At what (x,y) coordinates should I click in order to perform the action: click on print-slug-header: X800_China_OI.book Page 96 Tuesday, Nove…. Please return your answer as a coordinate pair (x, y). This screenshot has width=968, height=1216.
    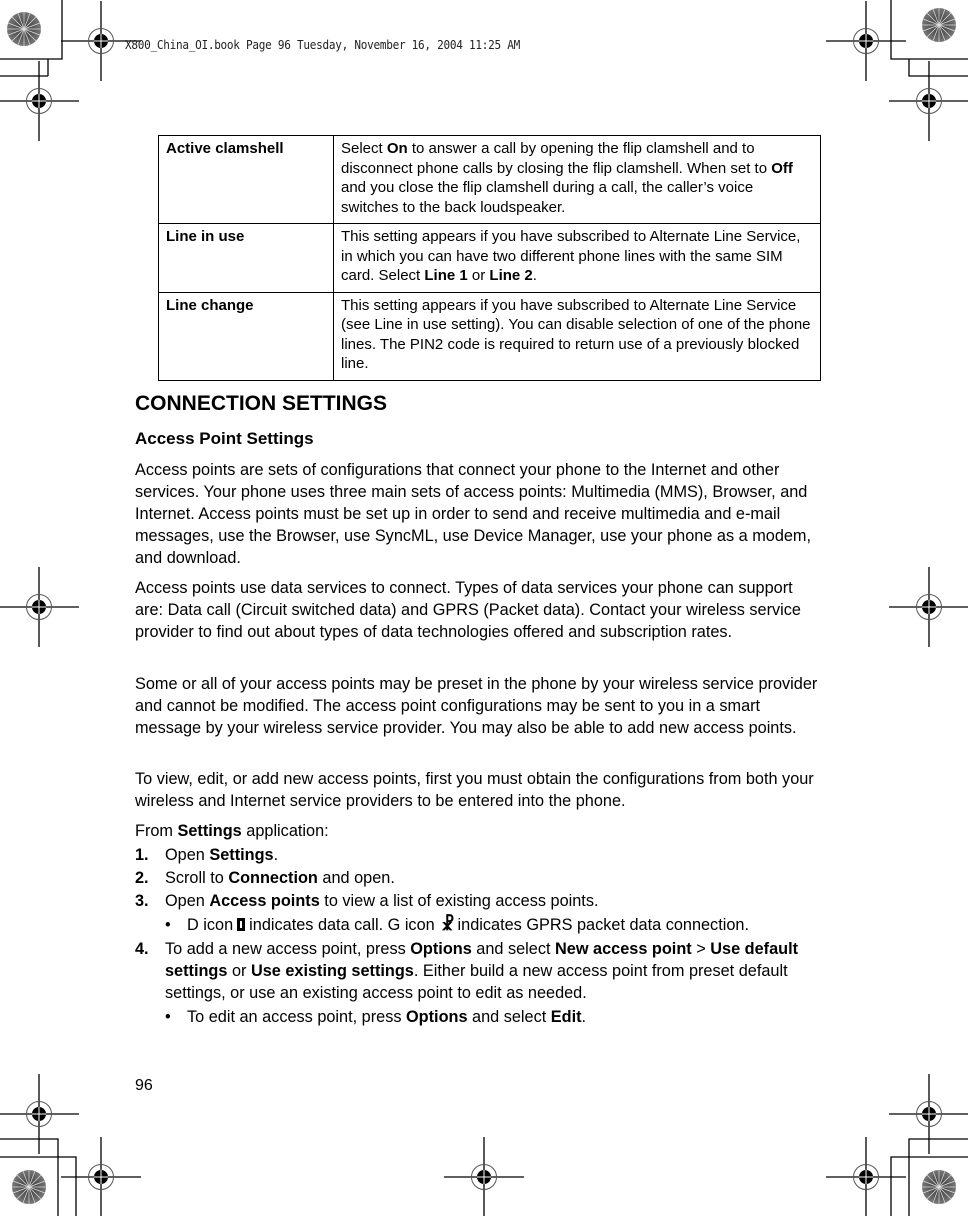
    Looking at the image, I should click on (322, 45).